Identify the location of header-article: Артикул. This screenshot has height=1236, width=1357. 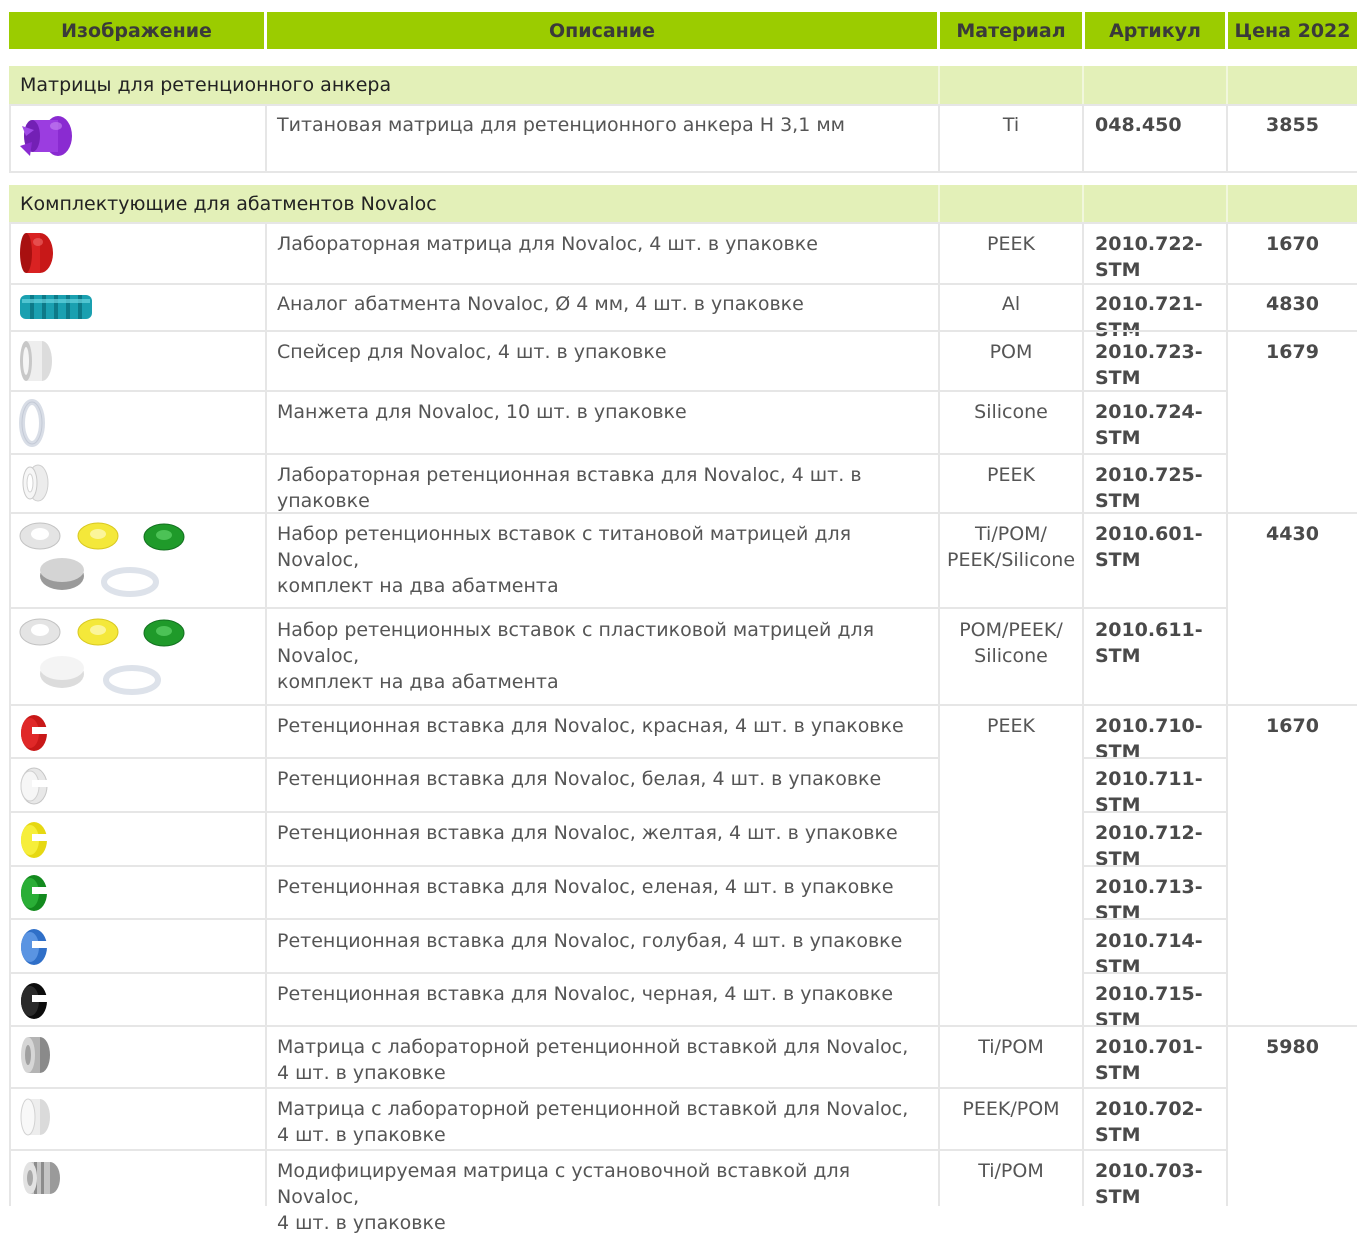
(1155, 30).